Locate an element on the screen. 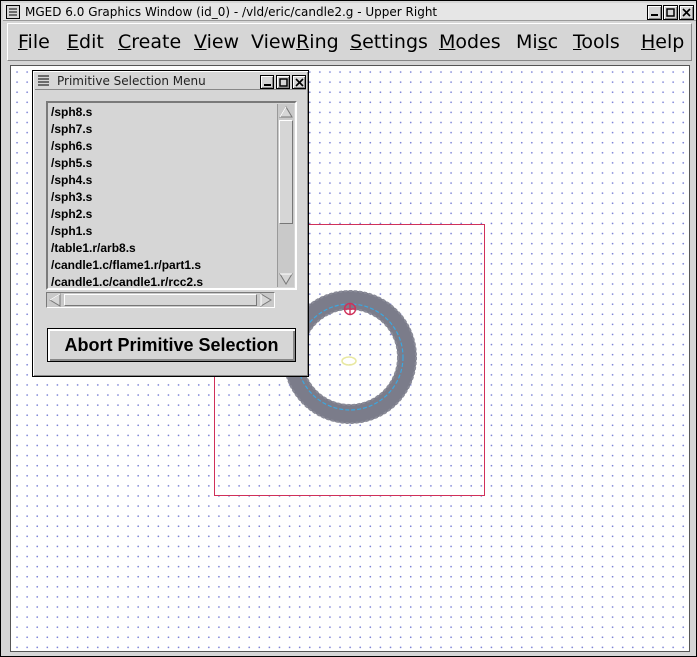 The height and width of the screenshot is (657, 697). list-item: /candle1.c/flame1.r/part1.s is located at coordinates (126, 265).